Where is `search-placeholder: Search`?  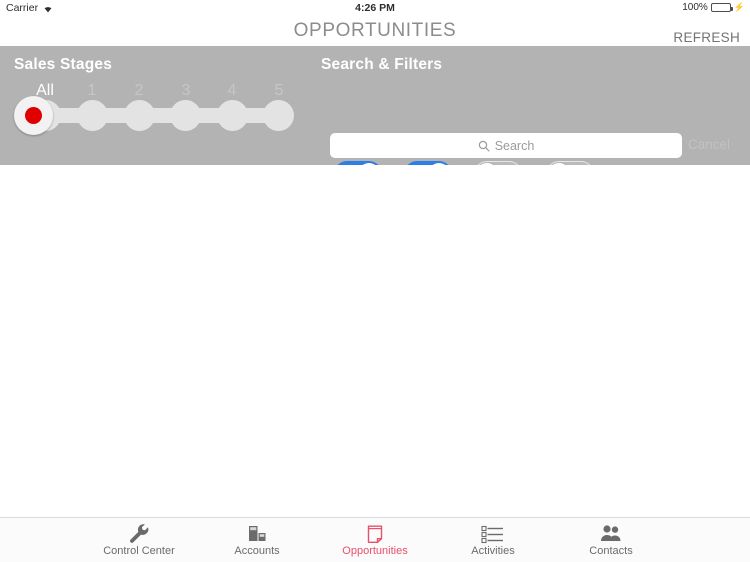
search-placeholder: Search is located at coordinates (514, 145).